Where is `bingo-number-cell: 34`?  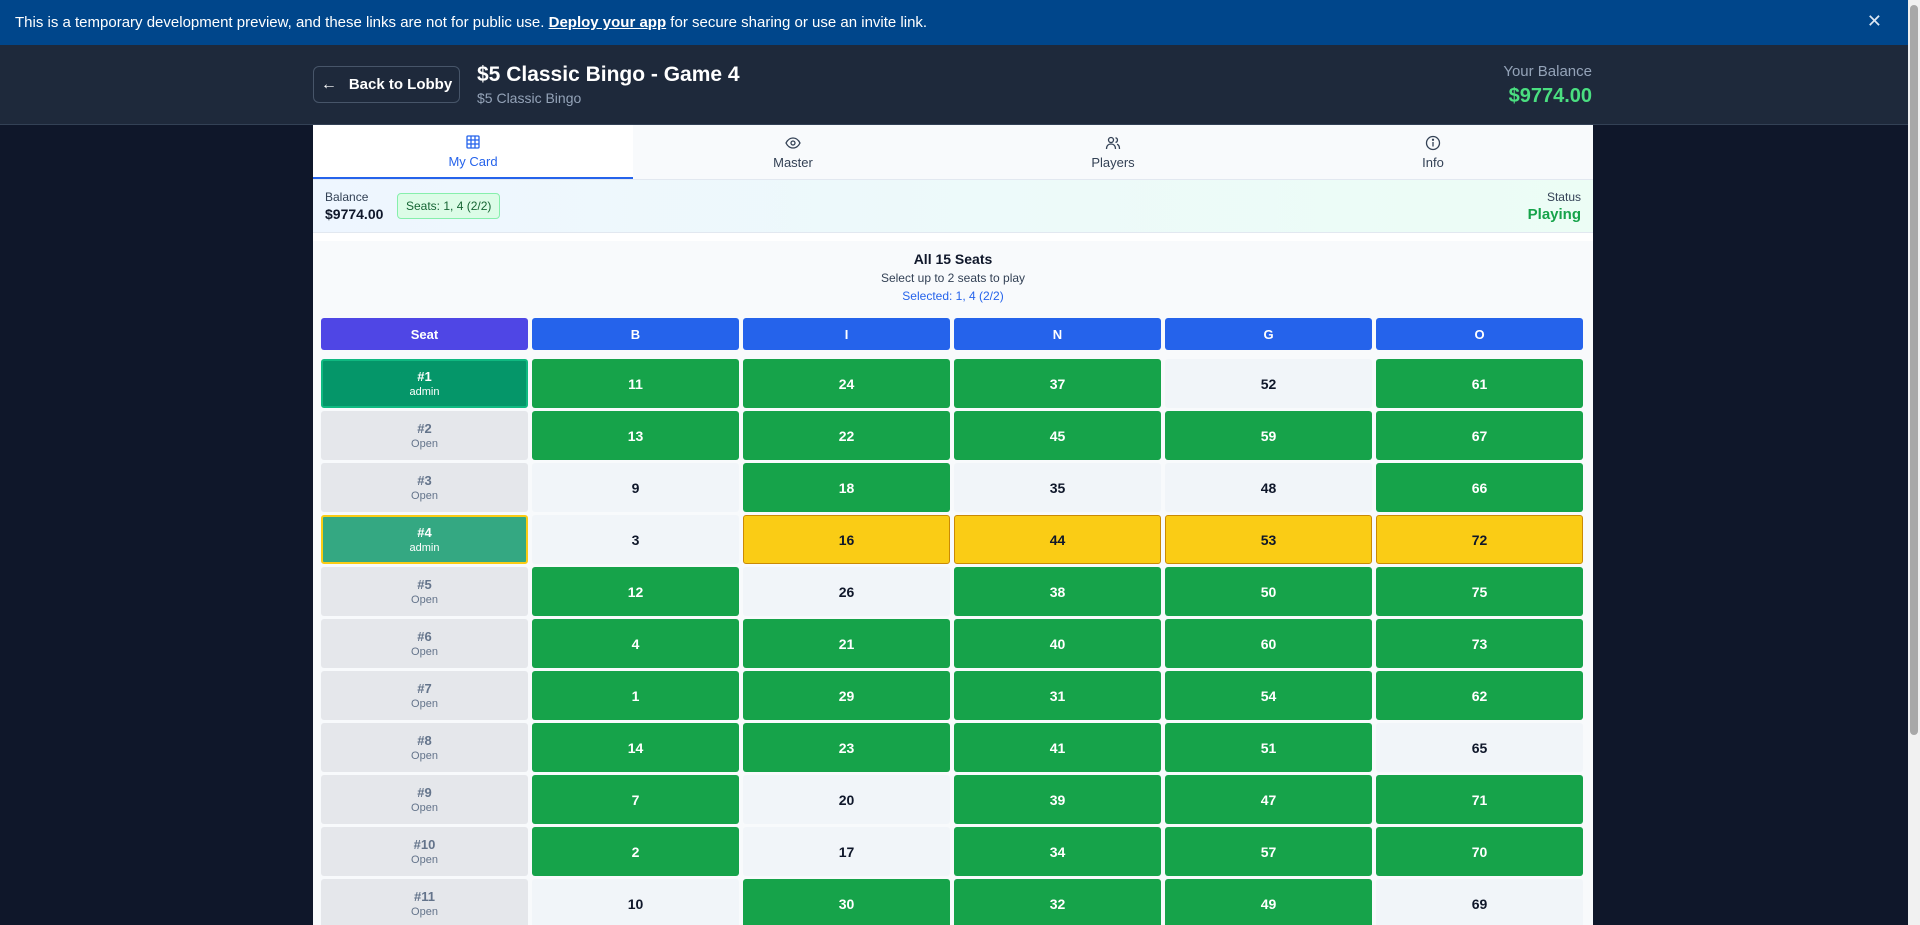 bingo-number-cell: 34 is located at coordinates (1057, 851).